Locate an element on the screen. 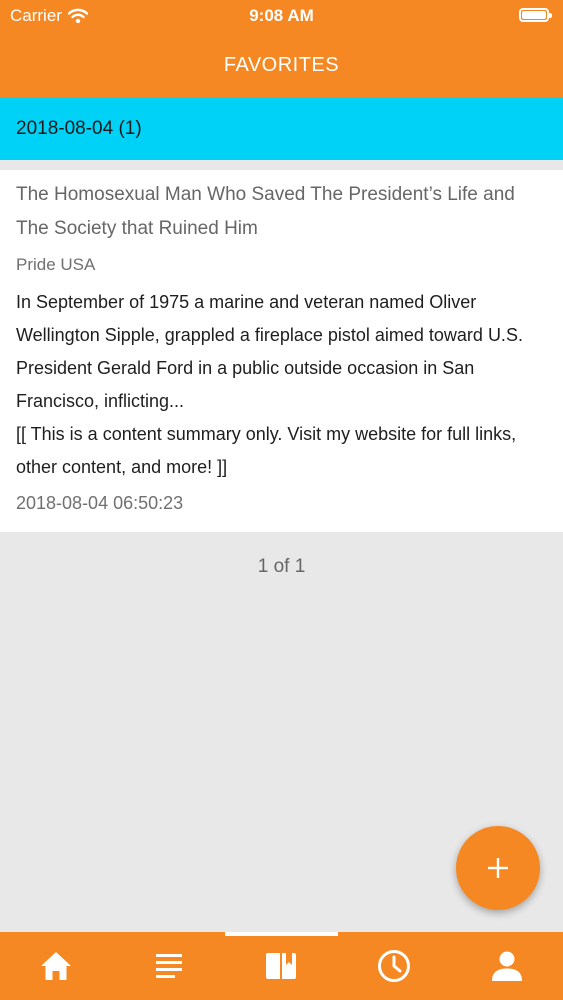  page-title: FAVORITES is located at coordinates (281, 64).